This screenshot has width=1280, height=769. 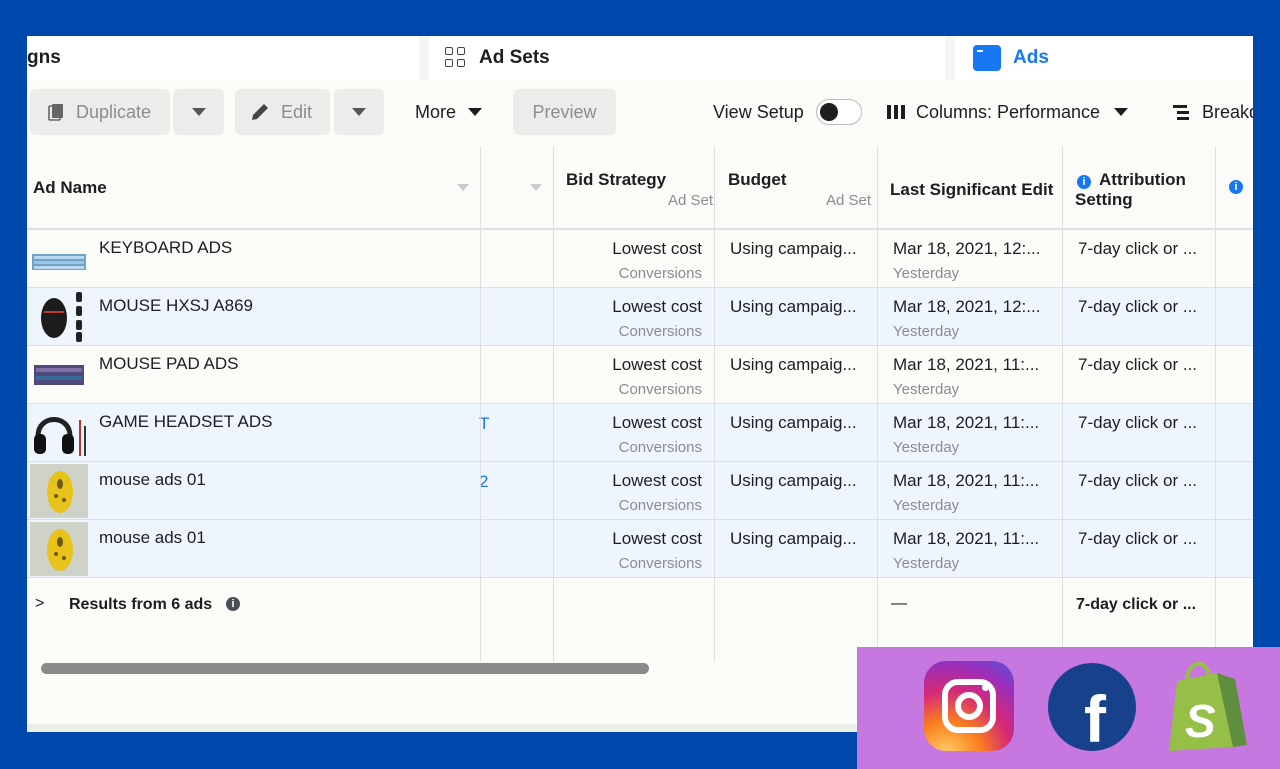 I want to click on ad-name-link: GAME HEADSET ADS, so click(x=186, y=422).